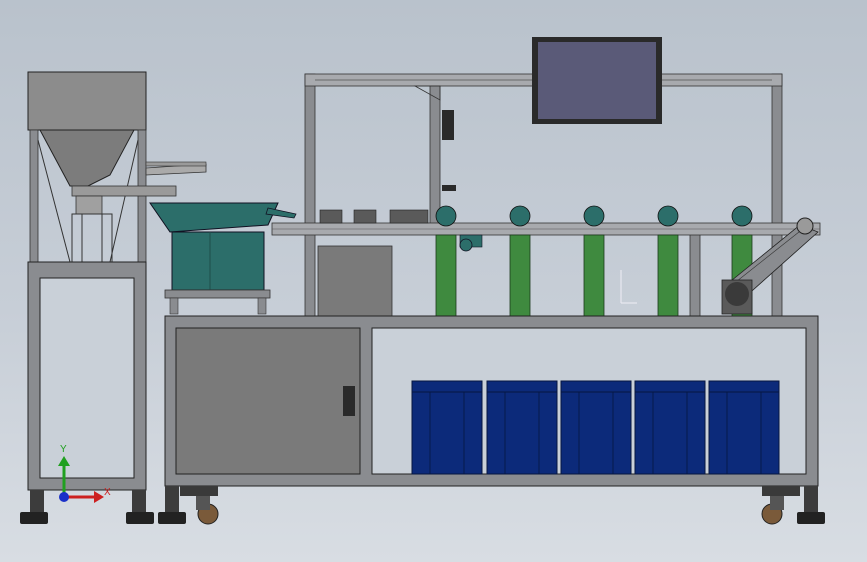 This screenshot has height=562, width=867. I want to click on x-axis-label: X, so click(107, 492).